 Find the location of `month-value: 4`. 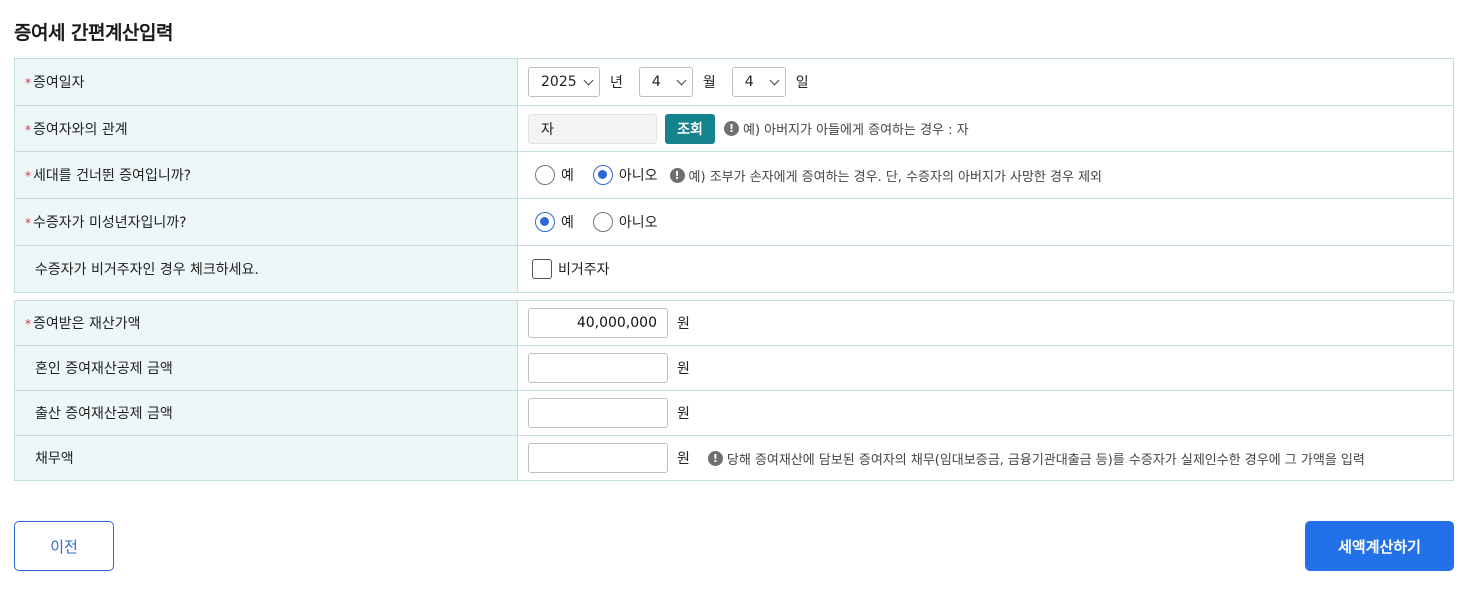

month-value: 4 is located at coordinates (656, 82).